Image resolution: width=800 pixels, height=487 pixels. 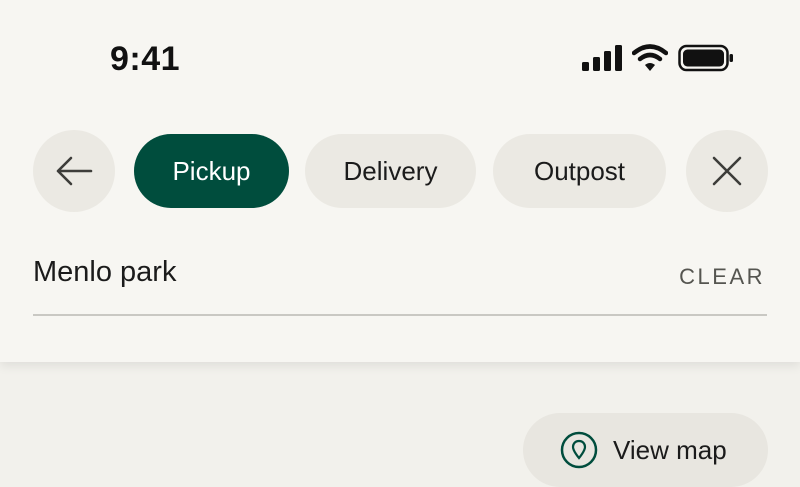 I want to click on wifi-icon, so click(x=650, y=57).